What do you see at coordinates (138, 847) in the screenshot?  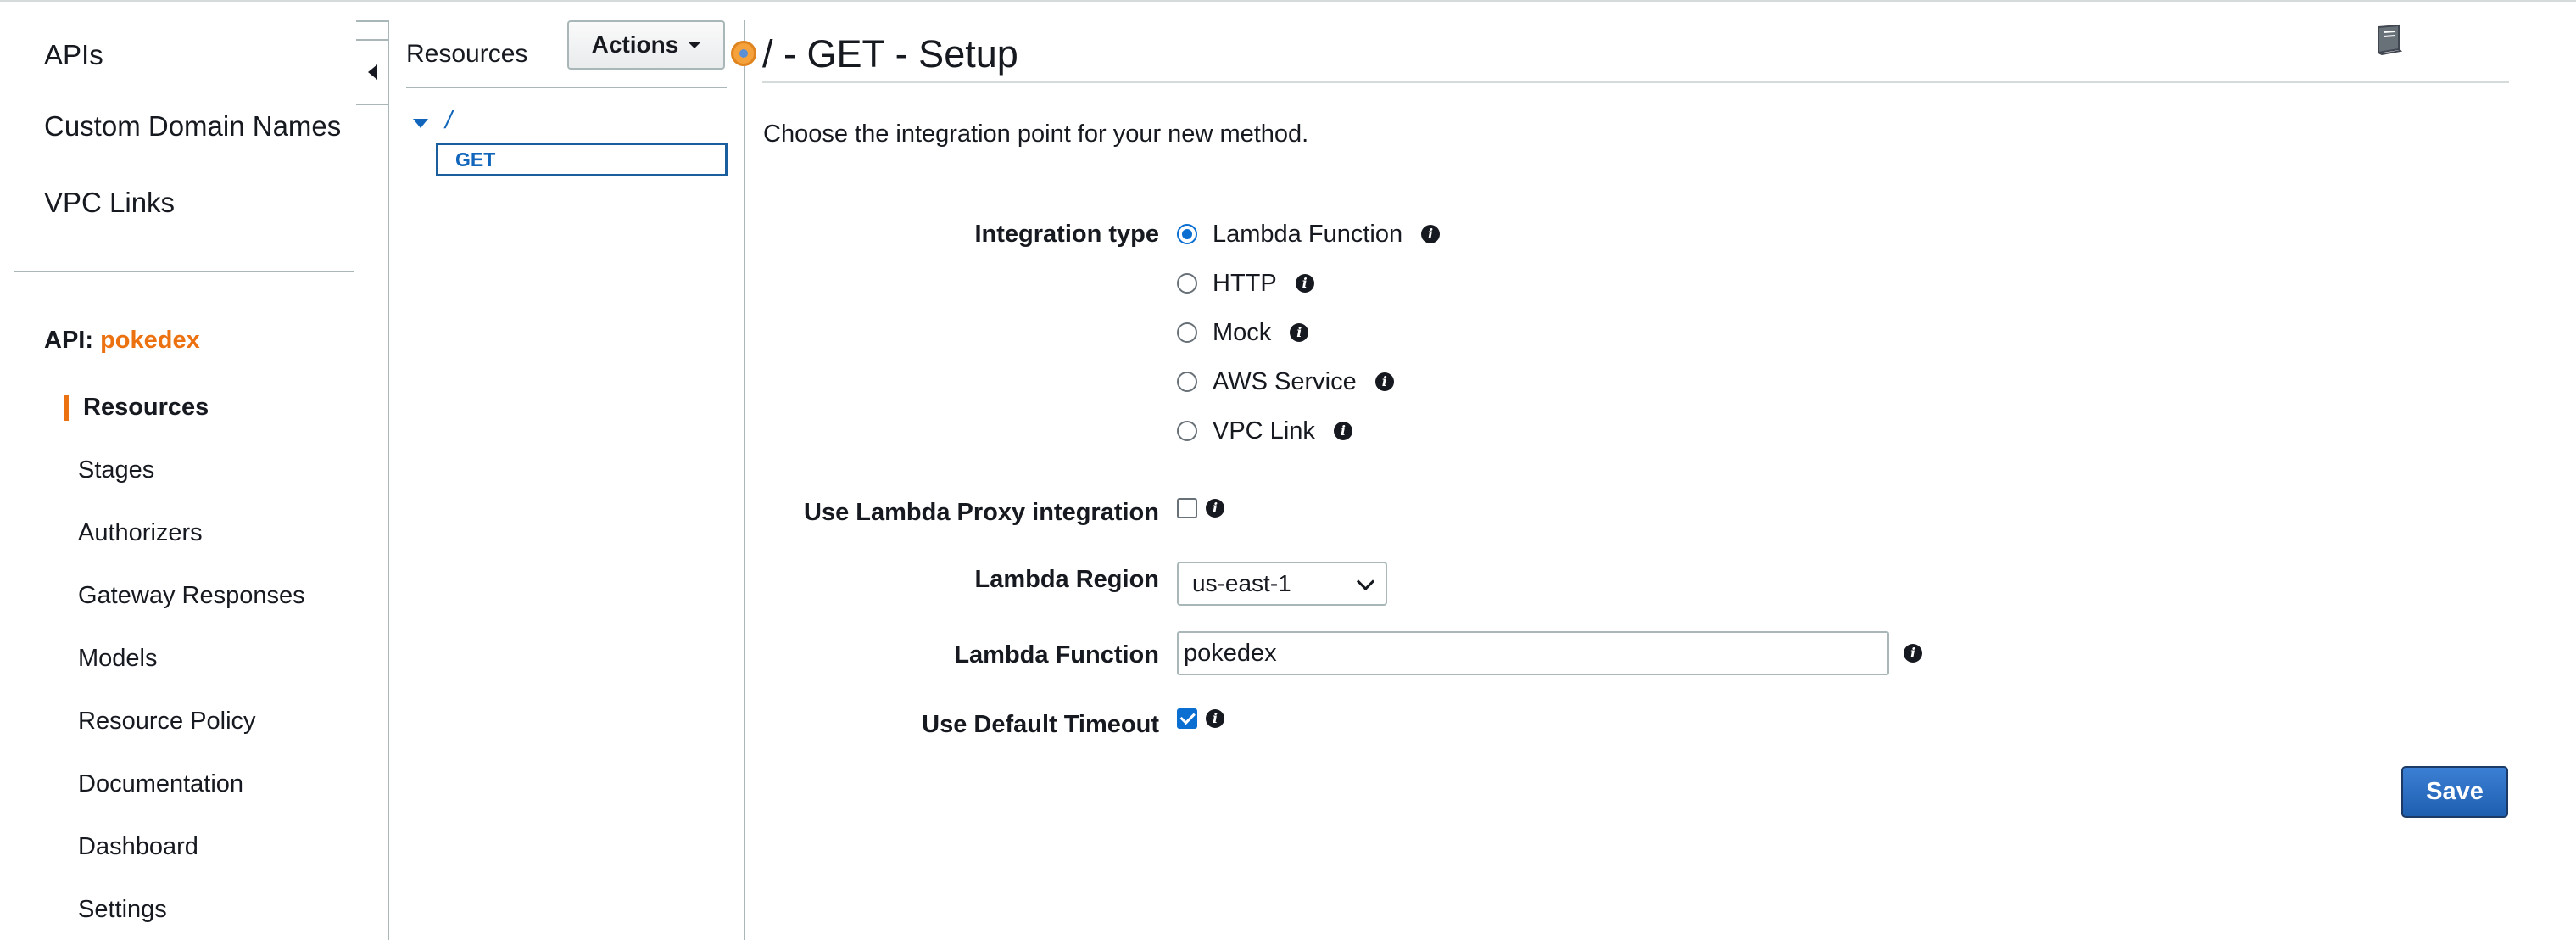 I see `nav-sub-item-dashboard: Dashboard` at bounding box center [138, 847].